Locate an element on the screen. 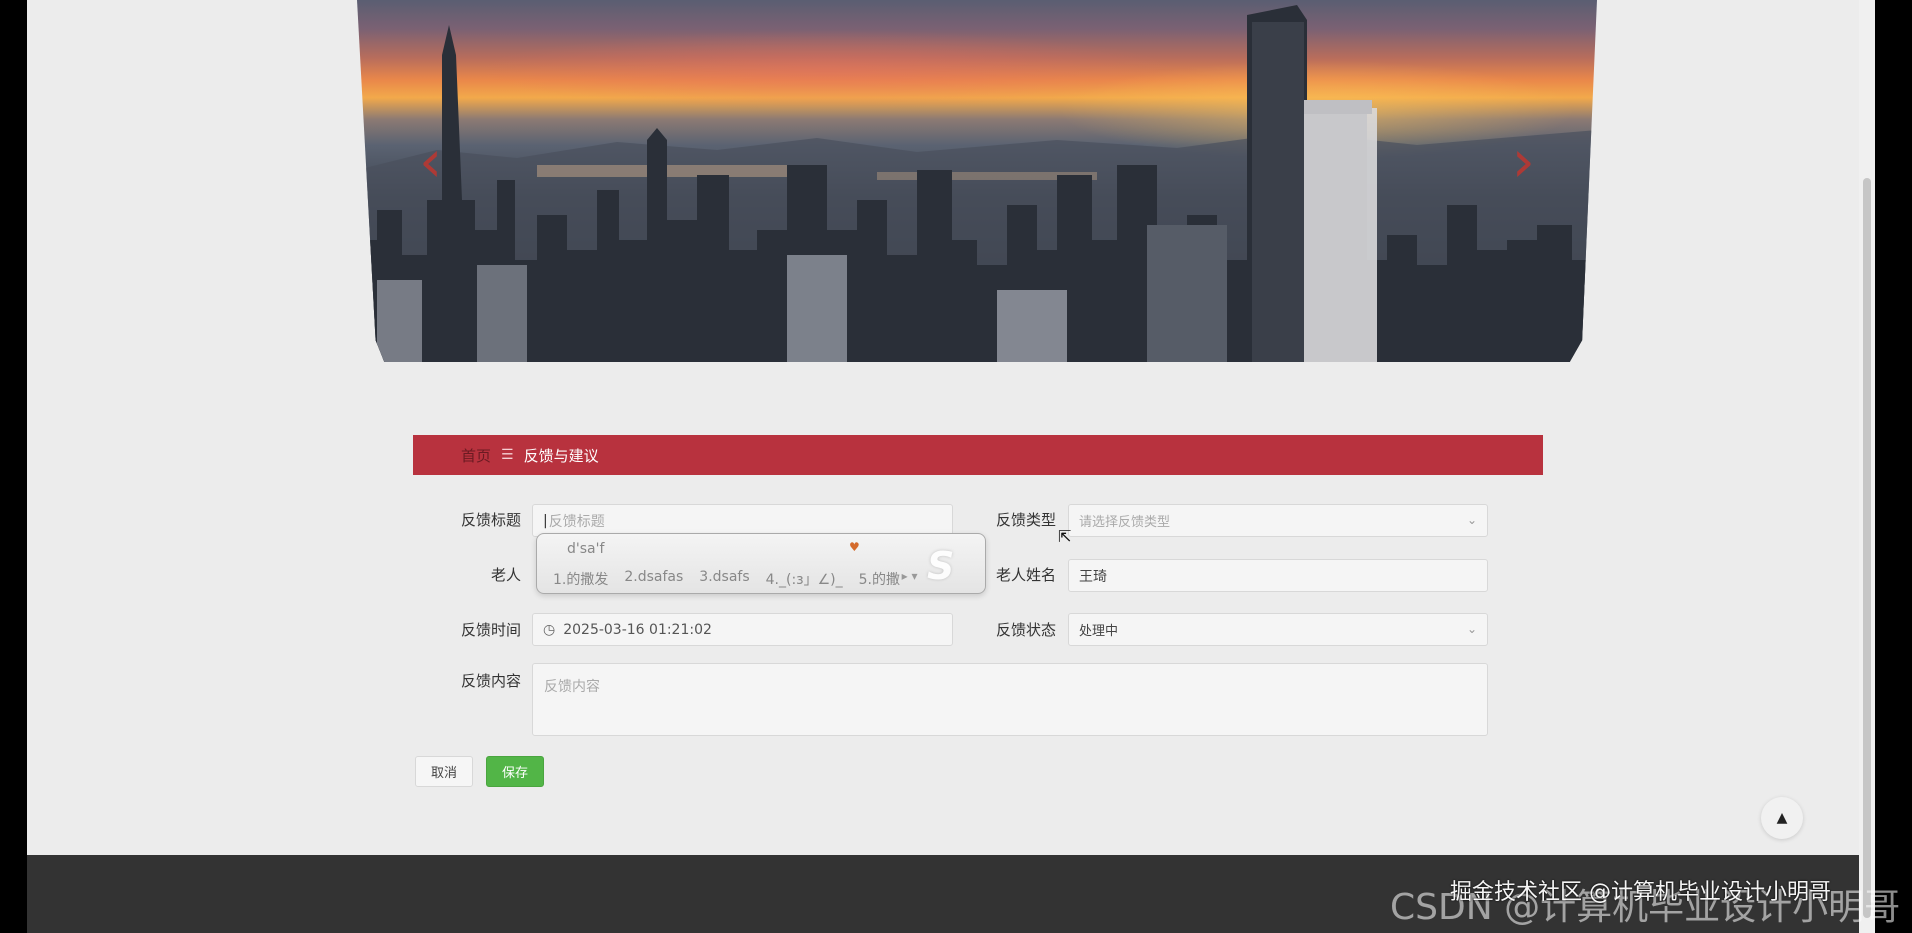 The width and height of the screenshot is (1912, 933). ime-composition: d'sa'f is located at coordinates (586, 549).